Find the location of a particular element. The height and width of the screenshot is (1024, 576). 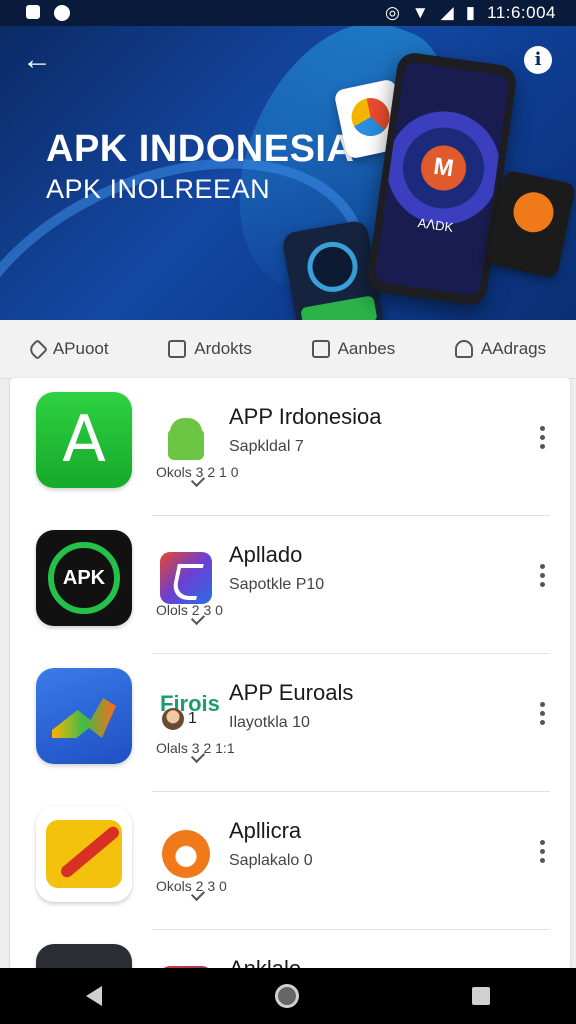

app-name: Apllicra is located at coordinates (265, 830).